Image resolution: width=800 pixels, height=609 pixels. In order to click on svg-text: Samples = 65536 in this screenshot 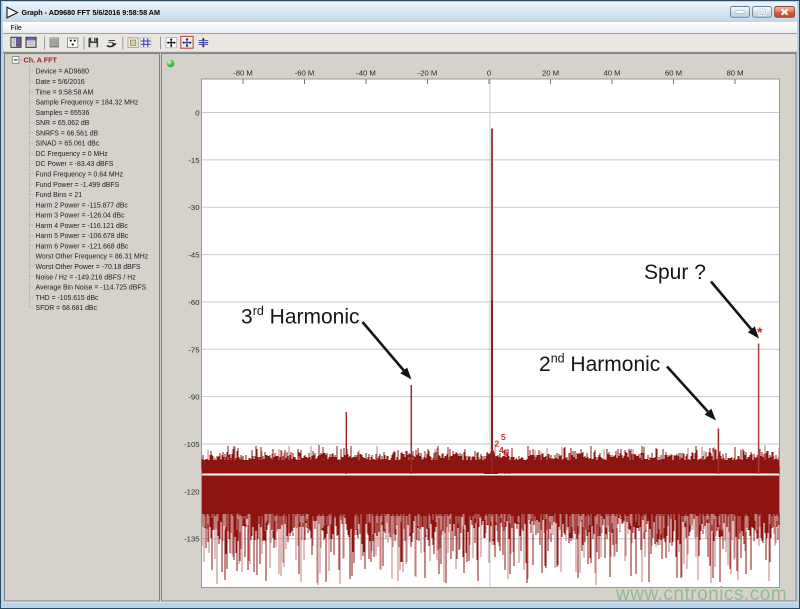, I will do `click(63, 113)`.